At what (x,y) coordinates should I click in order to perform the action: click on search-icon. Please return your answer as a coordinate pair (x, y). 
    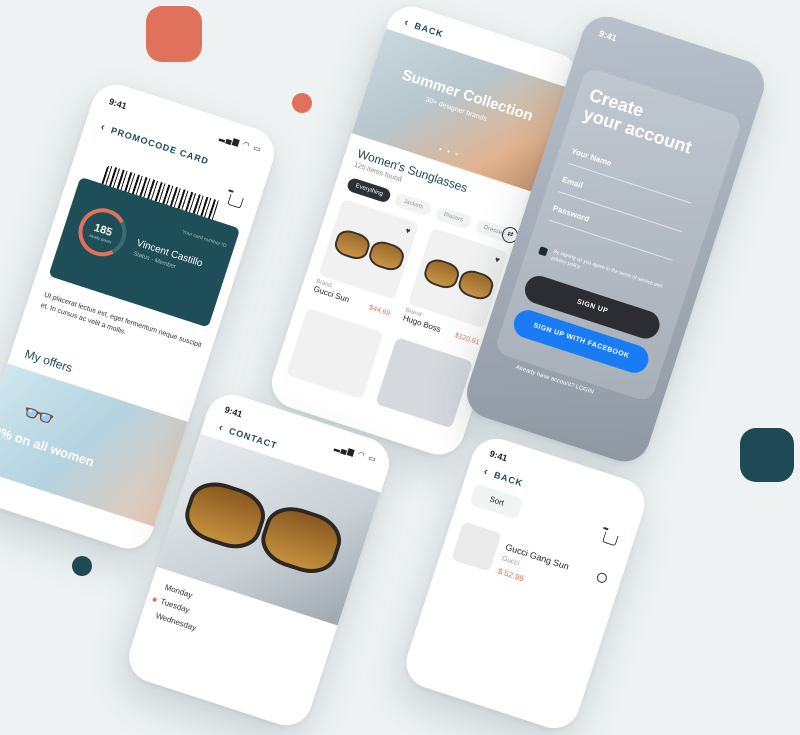
    Looking at the image, I should click on (602, 578).